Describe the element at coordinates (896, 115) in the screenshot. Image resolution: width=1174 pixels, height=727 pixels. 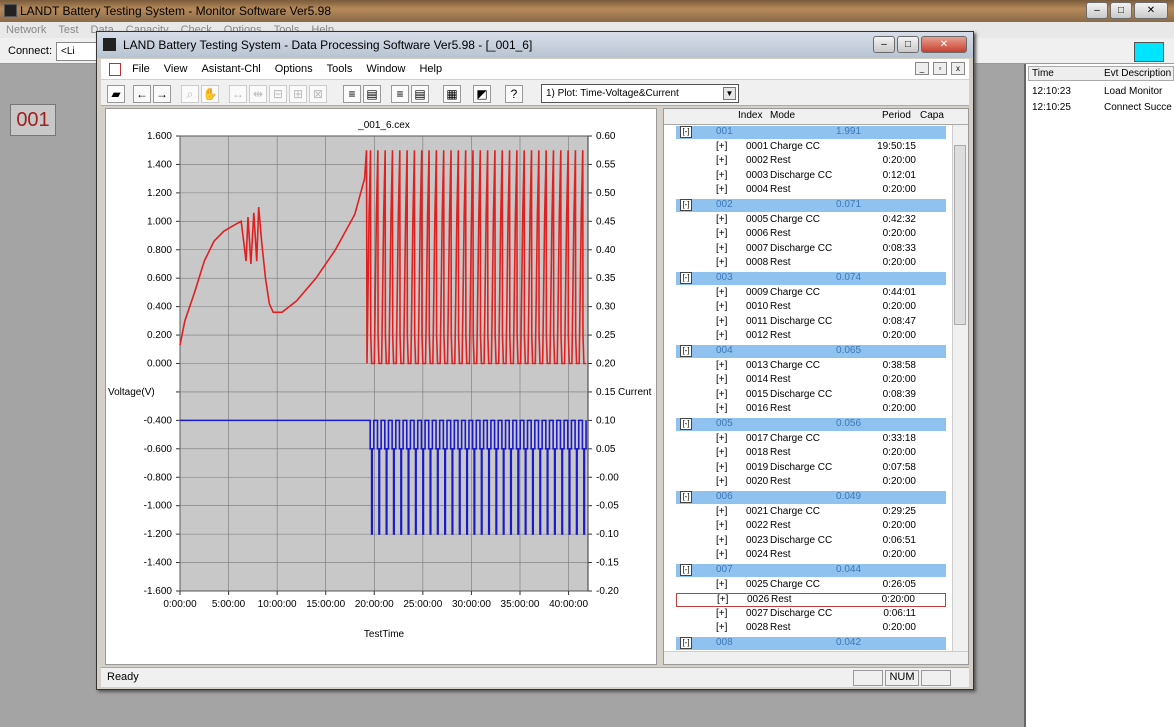
I see `period-column-header: Period` at that location.